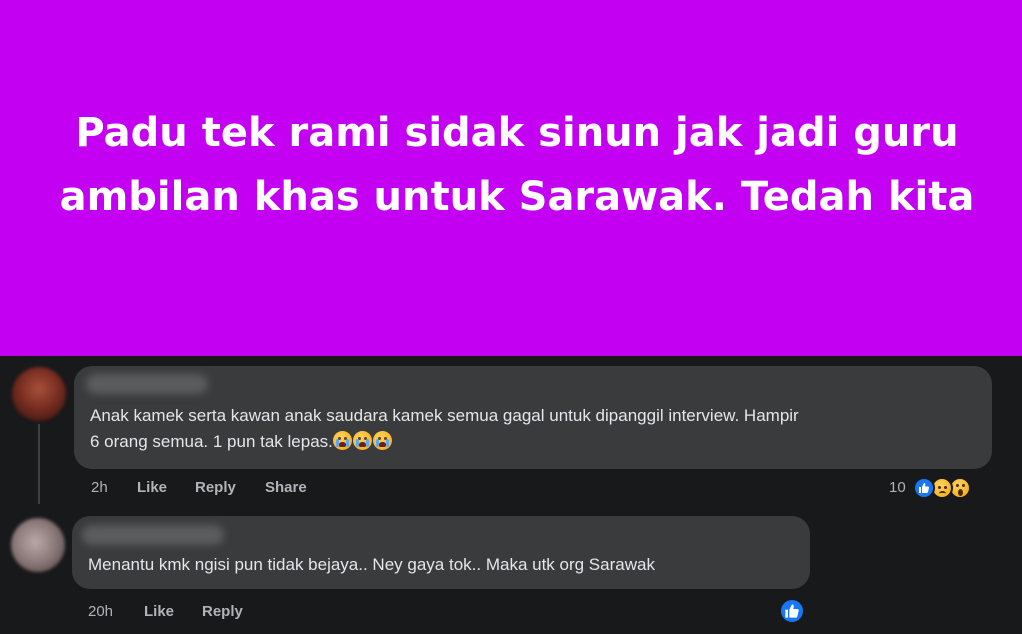 Image resolution: width=1022 pixels, height=634 pixels. I want to click on comment-time: 2h, so click(99, 487).